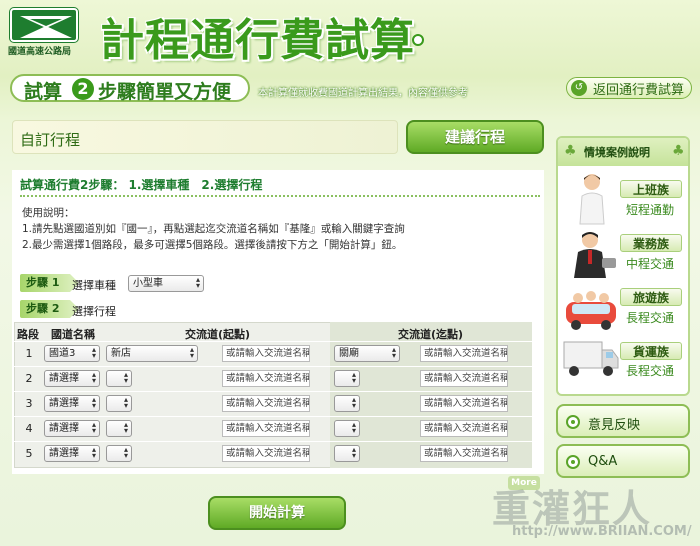 The height and width of the screenshot is (546, 700). I want to click on instruction-1: 1.請先點選國道別如『國一』，再點選起迄交流道名稱如『基隆』或輸入關鍵字查詢, so click(213, 229).